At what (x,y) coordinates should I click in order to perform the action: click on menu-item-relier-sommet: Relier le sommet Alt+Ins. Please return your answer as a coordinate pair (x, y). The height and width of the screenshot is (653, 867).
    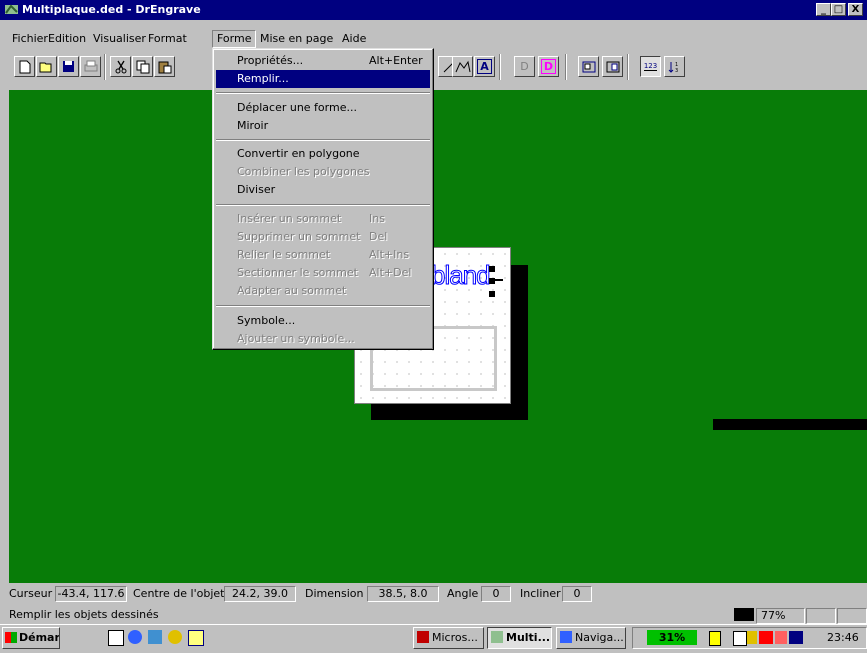
    Looking at the image, I should click on (323, 254).